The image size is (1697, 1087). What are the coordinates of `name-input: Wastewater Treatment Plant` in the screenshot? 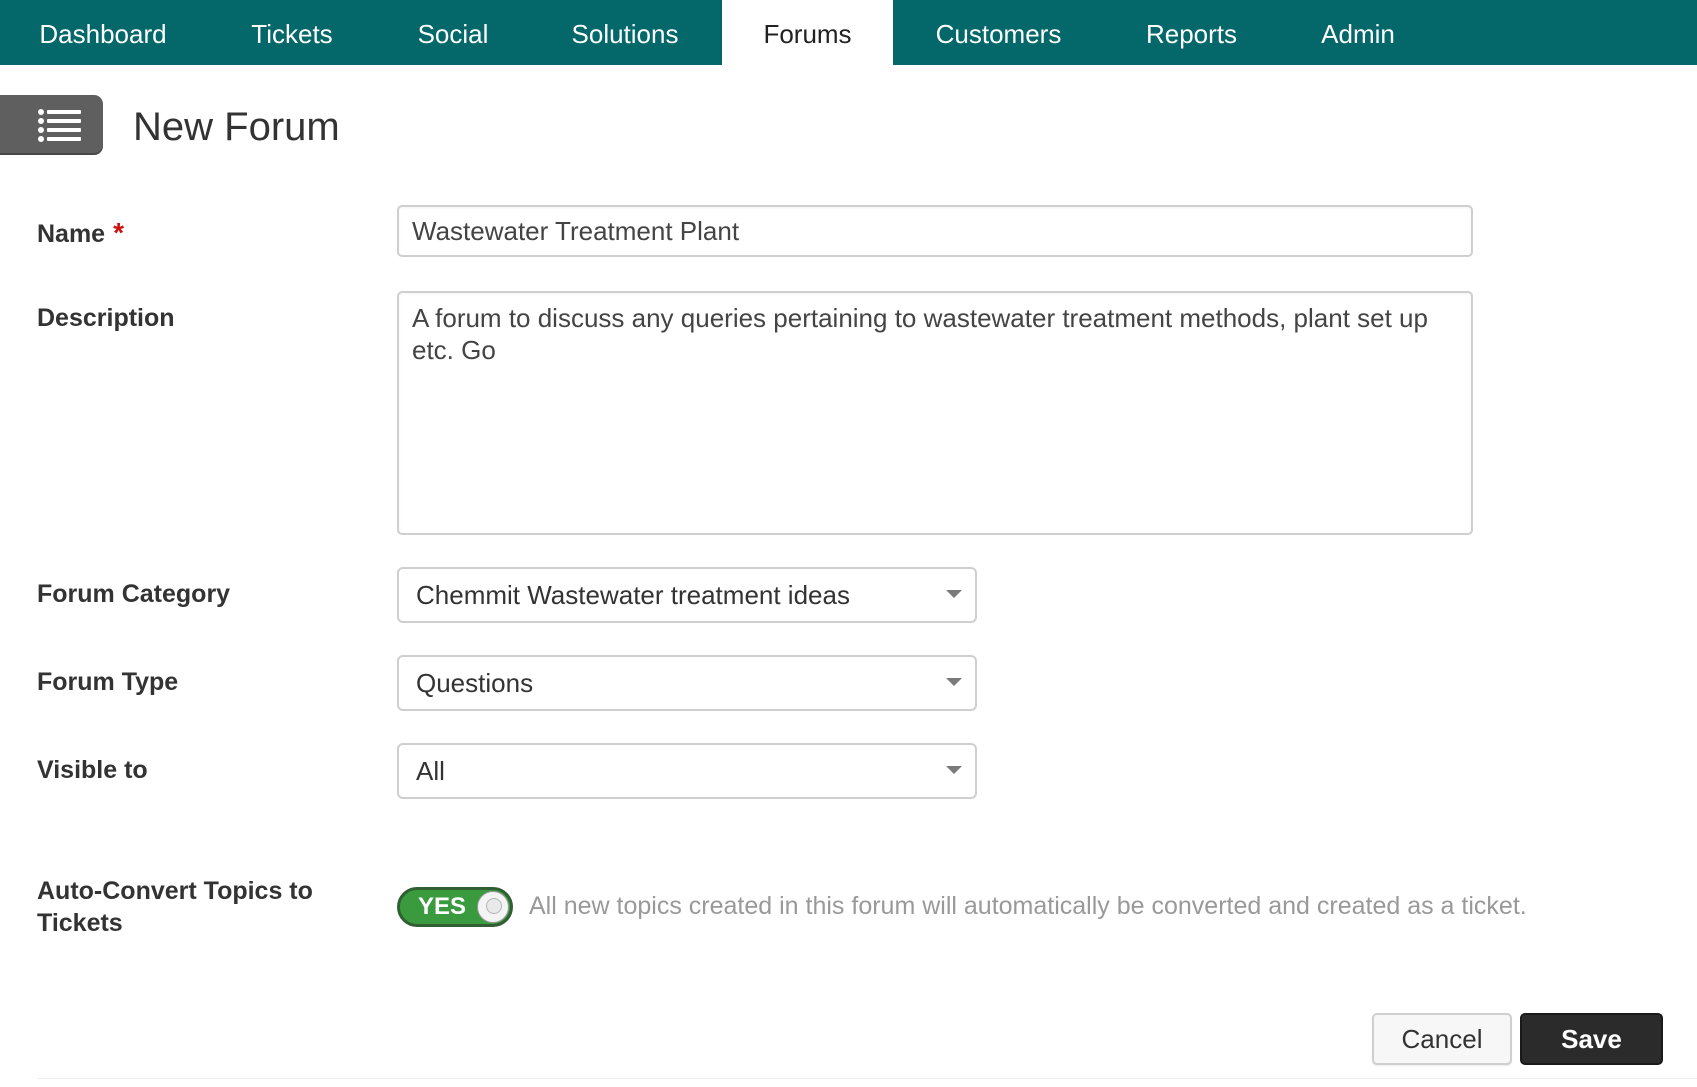 It's located at (935, 231).